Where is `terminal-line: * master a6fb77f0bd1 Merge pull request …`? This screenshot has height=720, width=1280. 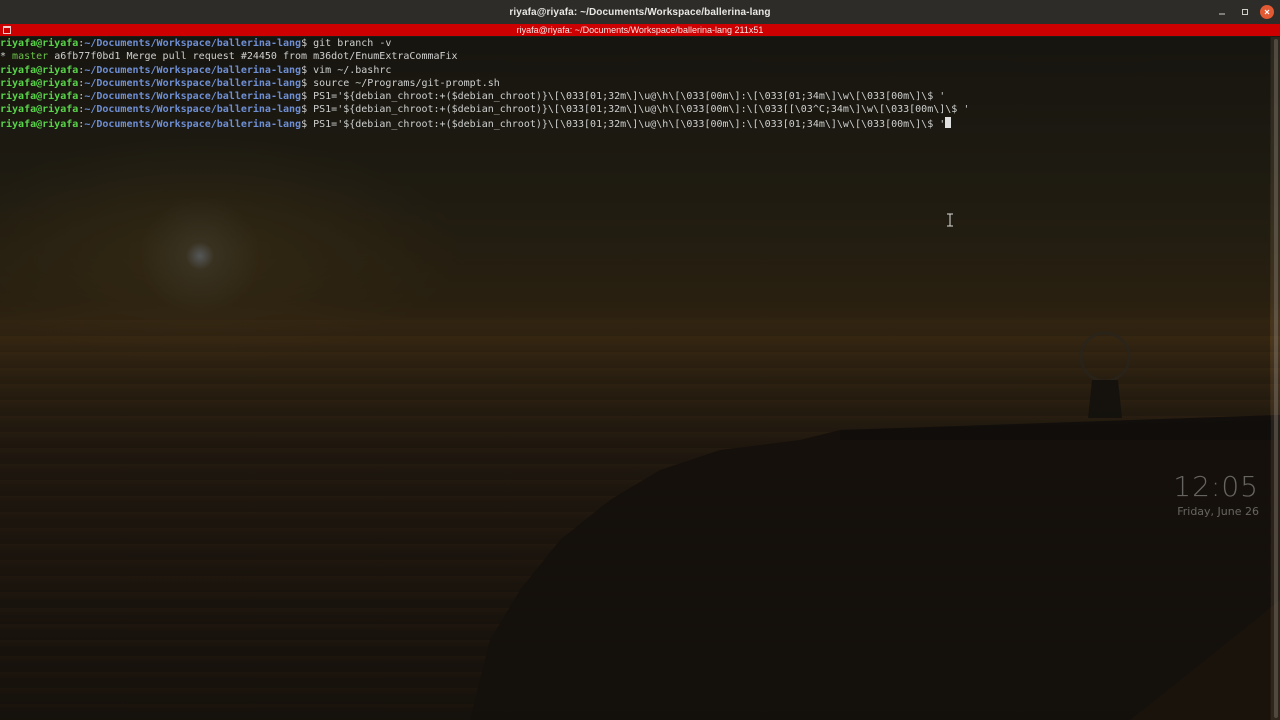
terminal-line: * master a6fb77f0bd1 Merge pull request … is located at coordinates (229, 57).